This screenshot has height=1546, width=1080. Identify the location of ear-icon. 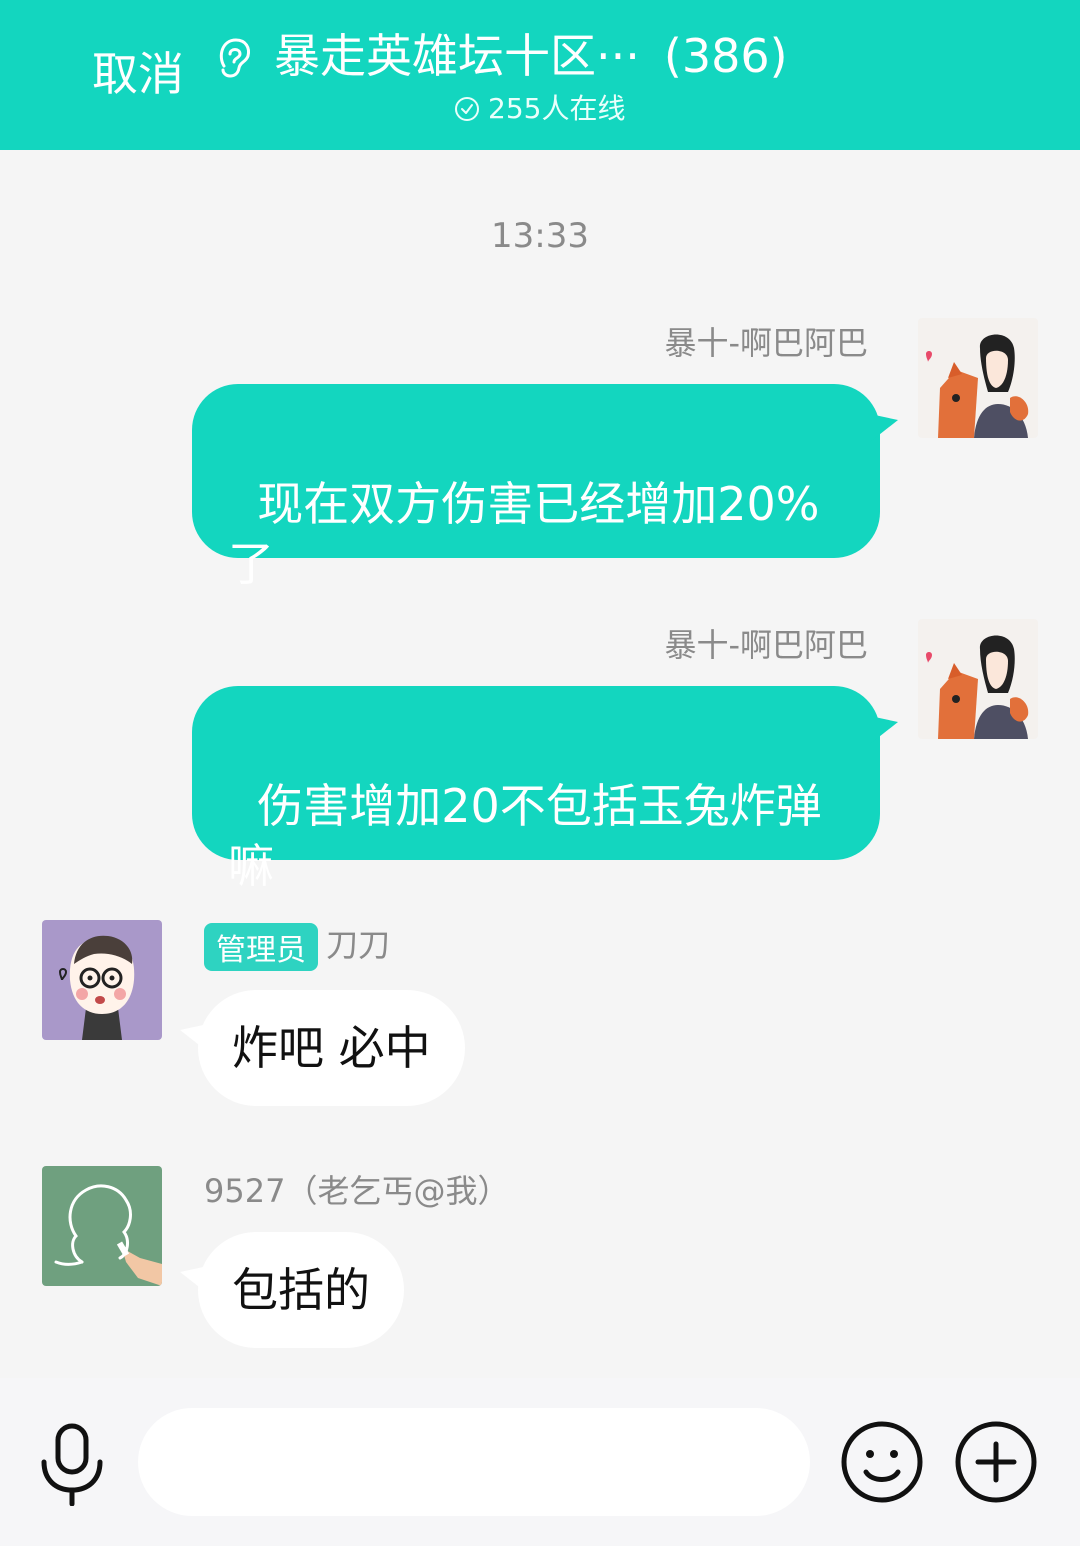
(234, 58).